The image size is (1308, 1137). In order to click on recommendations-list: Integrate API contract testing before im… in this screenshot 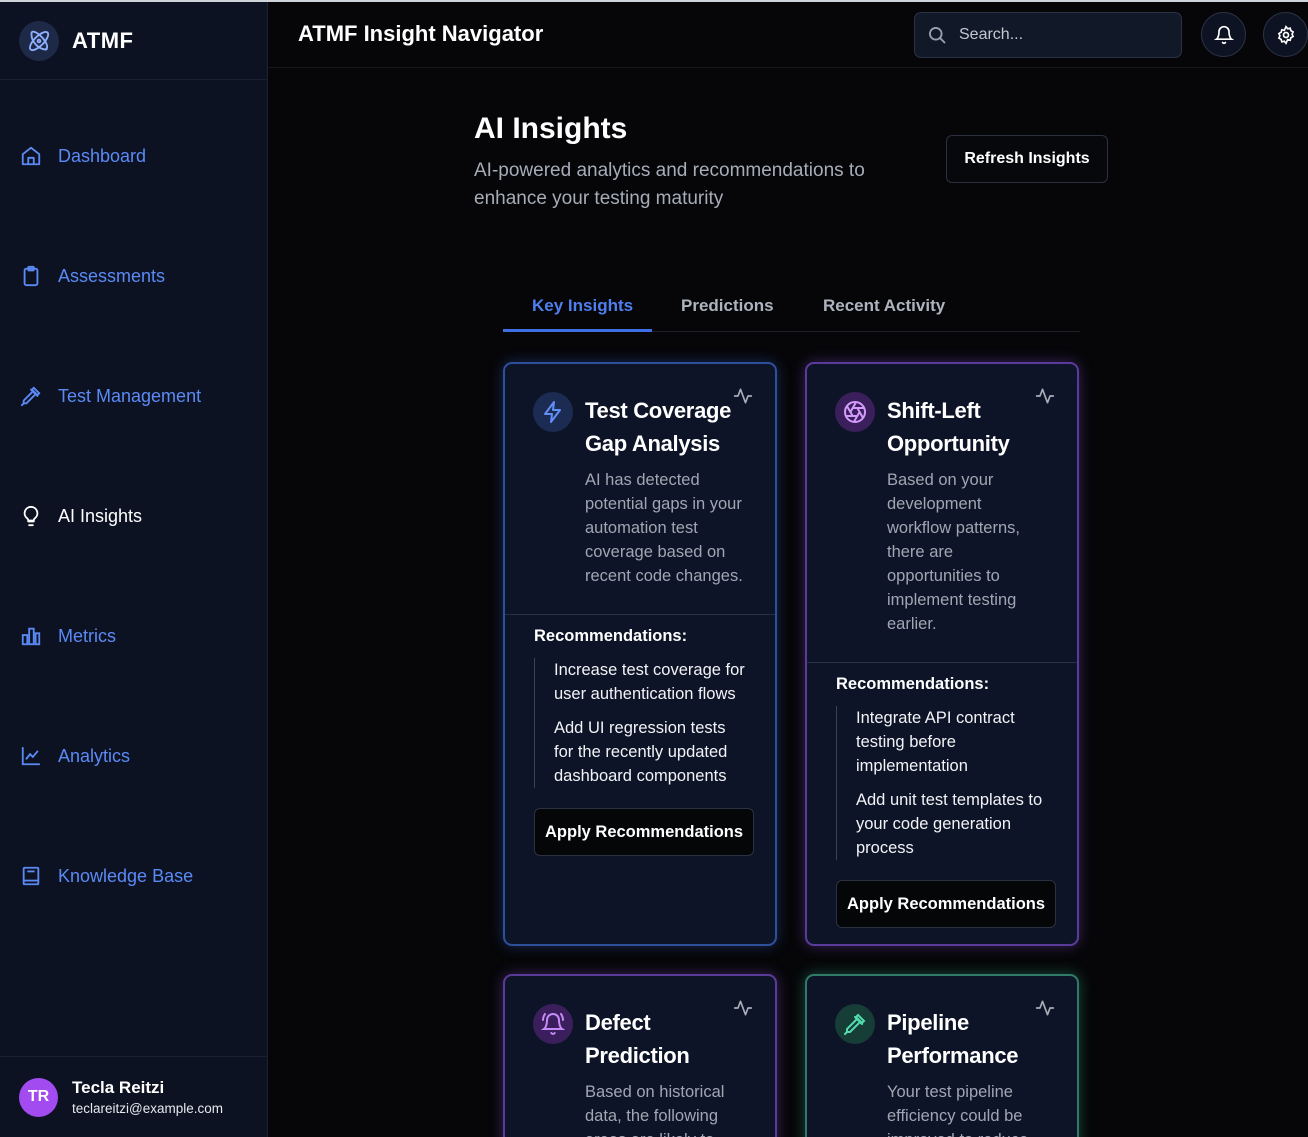, I will do `click(943, 783)`.